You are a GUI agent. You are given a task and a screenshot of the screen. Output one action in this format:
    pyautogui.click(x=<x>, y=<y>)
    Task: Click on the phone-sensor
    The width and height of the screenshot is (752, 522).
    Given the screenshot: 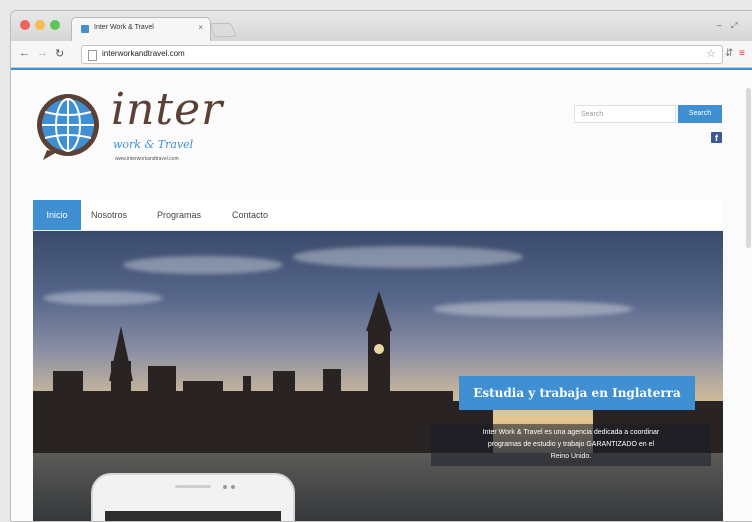 What is the action you would take?
    pyautogui.click(x=233, y=487)
    